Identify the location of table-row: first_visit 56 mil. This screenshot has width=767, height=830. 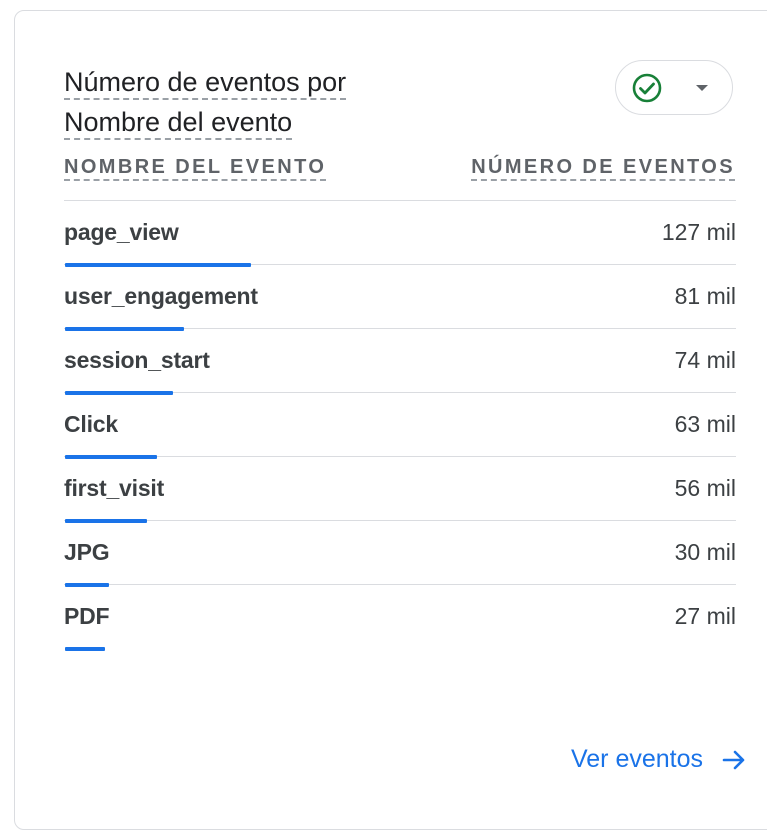
(400, 490).